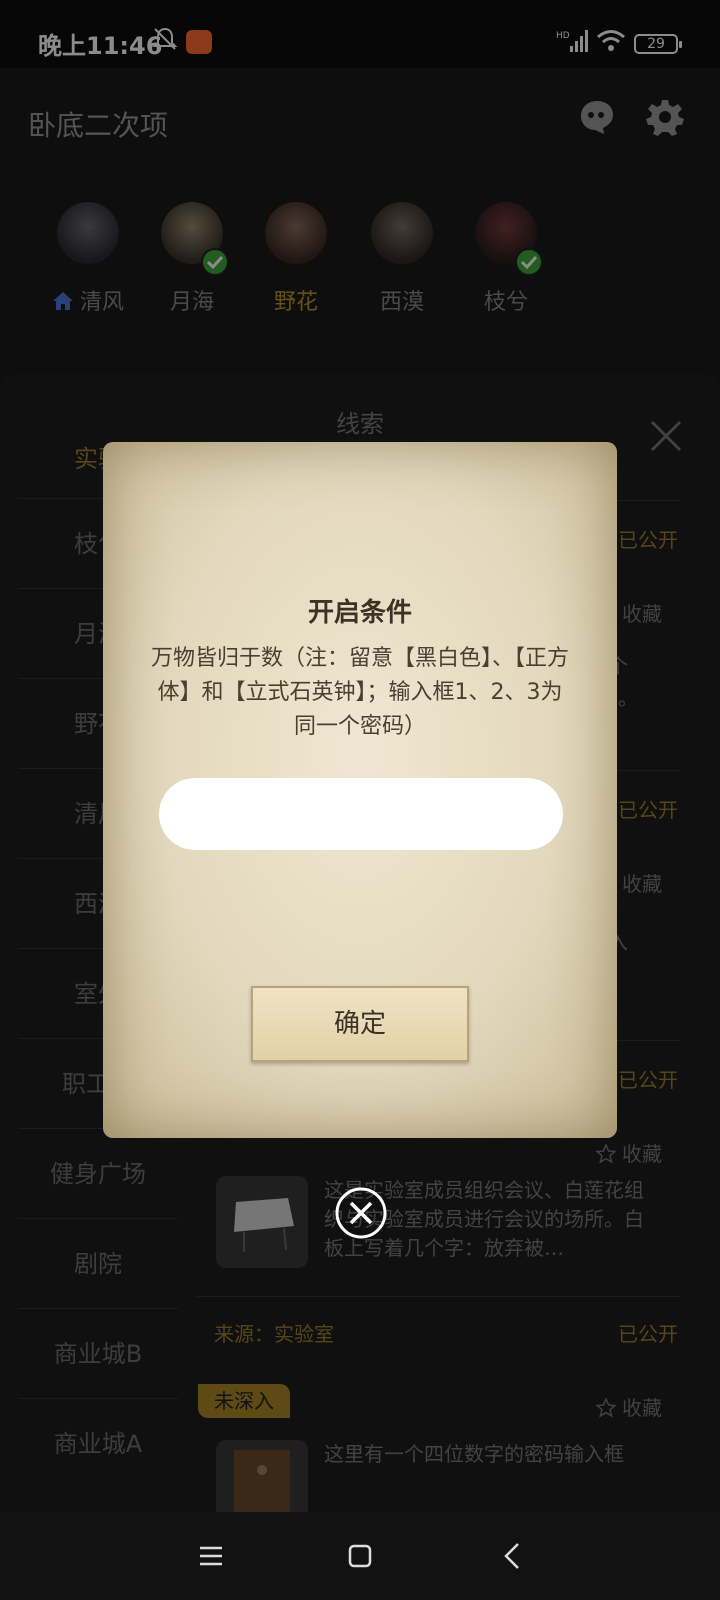  I want to click on home-square-icon, so click(360, 1556).